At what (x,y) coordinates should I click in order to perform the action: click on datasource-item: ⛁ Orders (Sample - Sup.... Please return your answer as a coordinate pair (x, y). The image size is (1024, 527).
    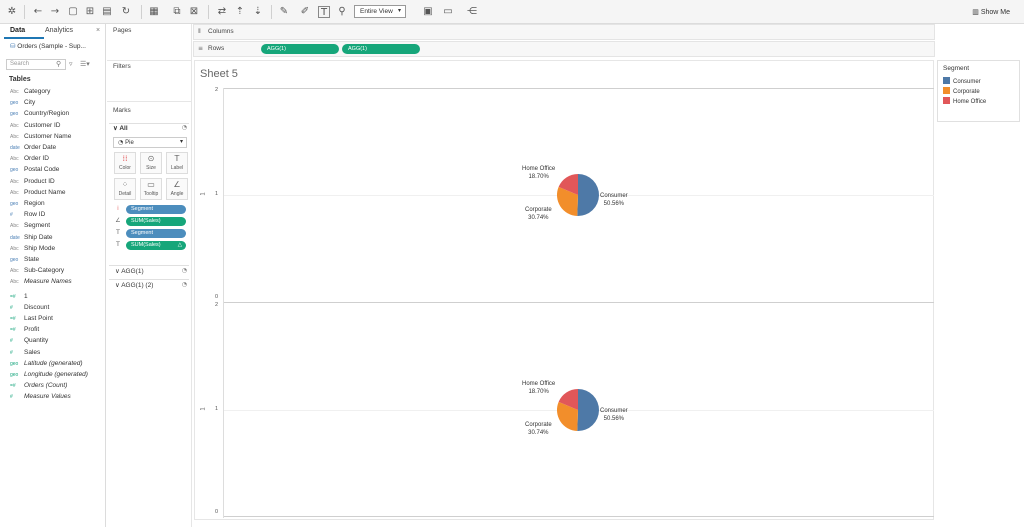
    Looking at the image, I should click on (48, 46).